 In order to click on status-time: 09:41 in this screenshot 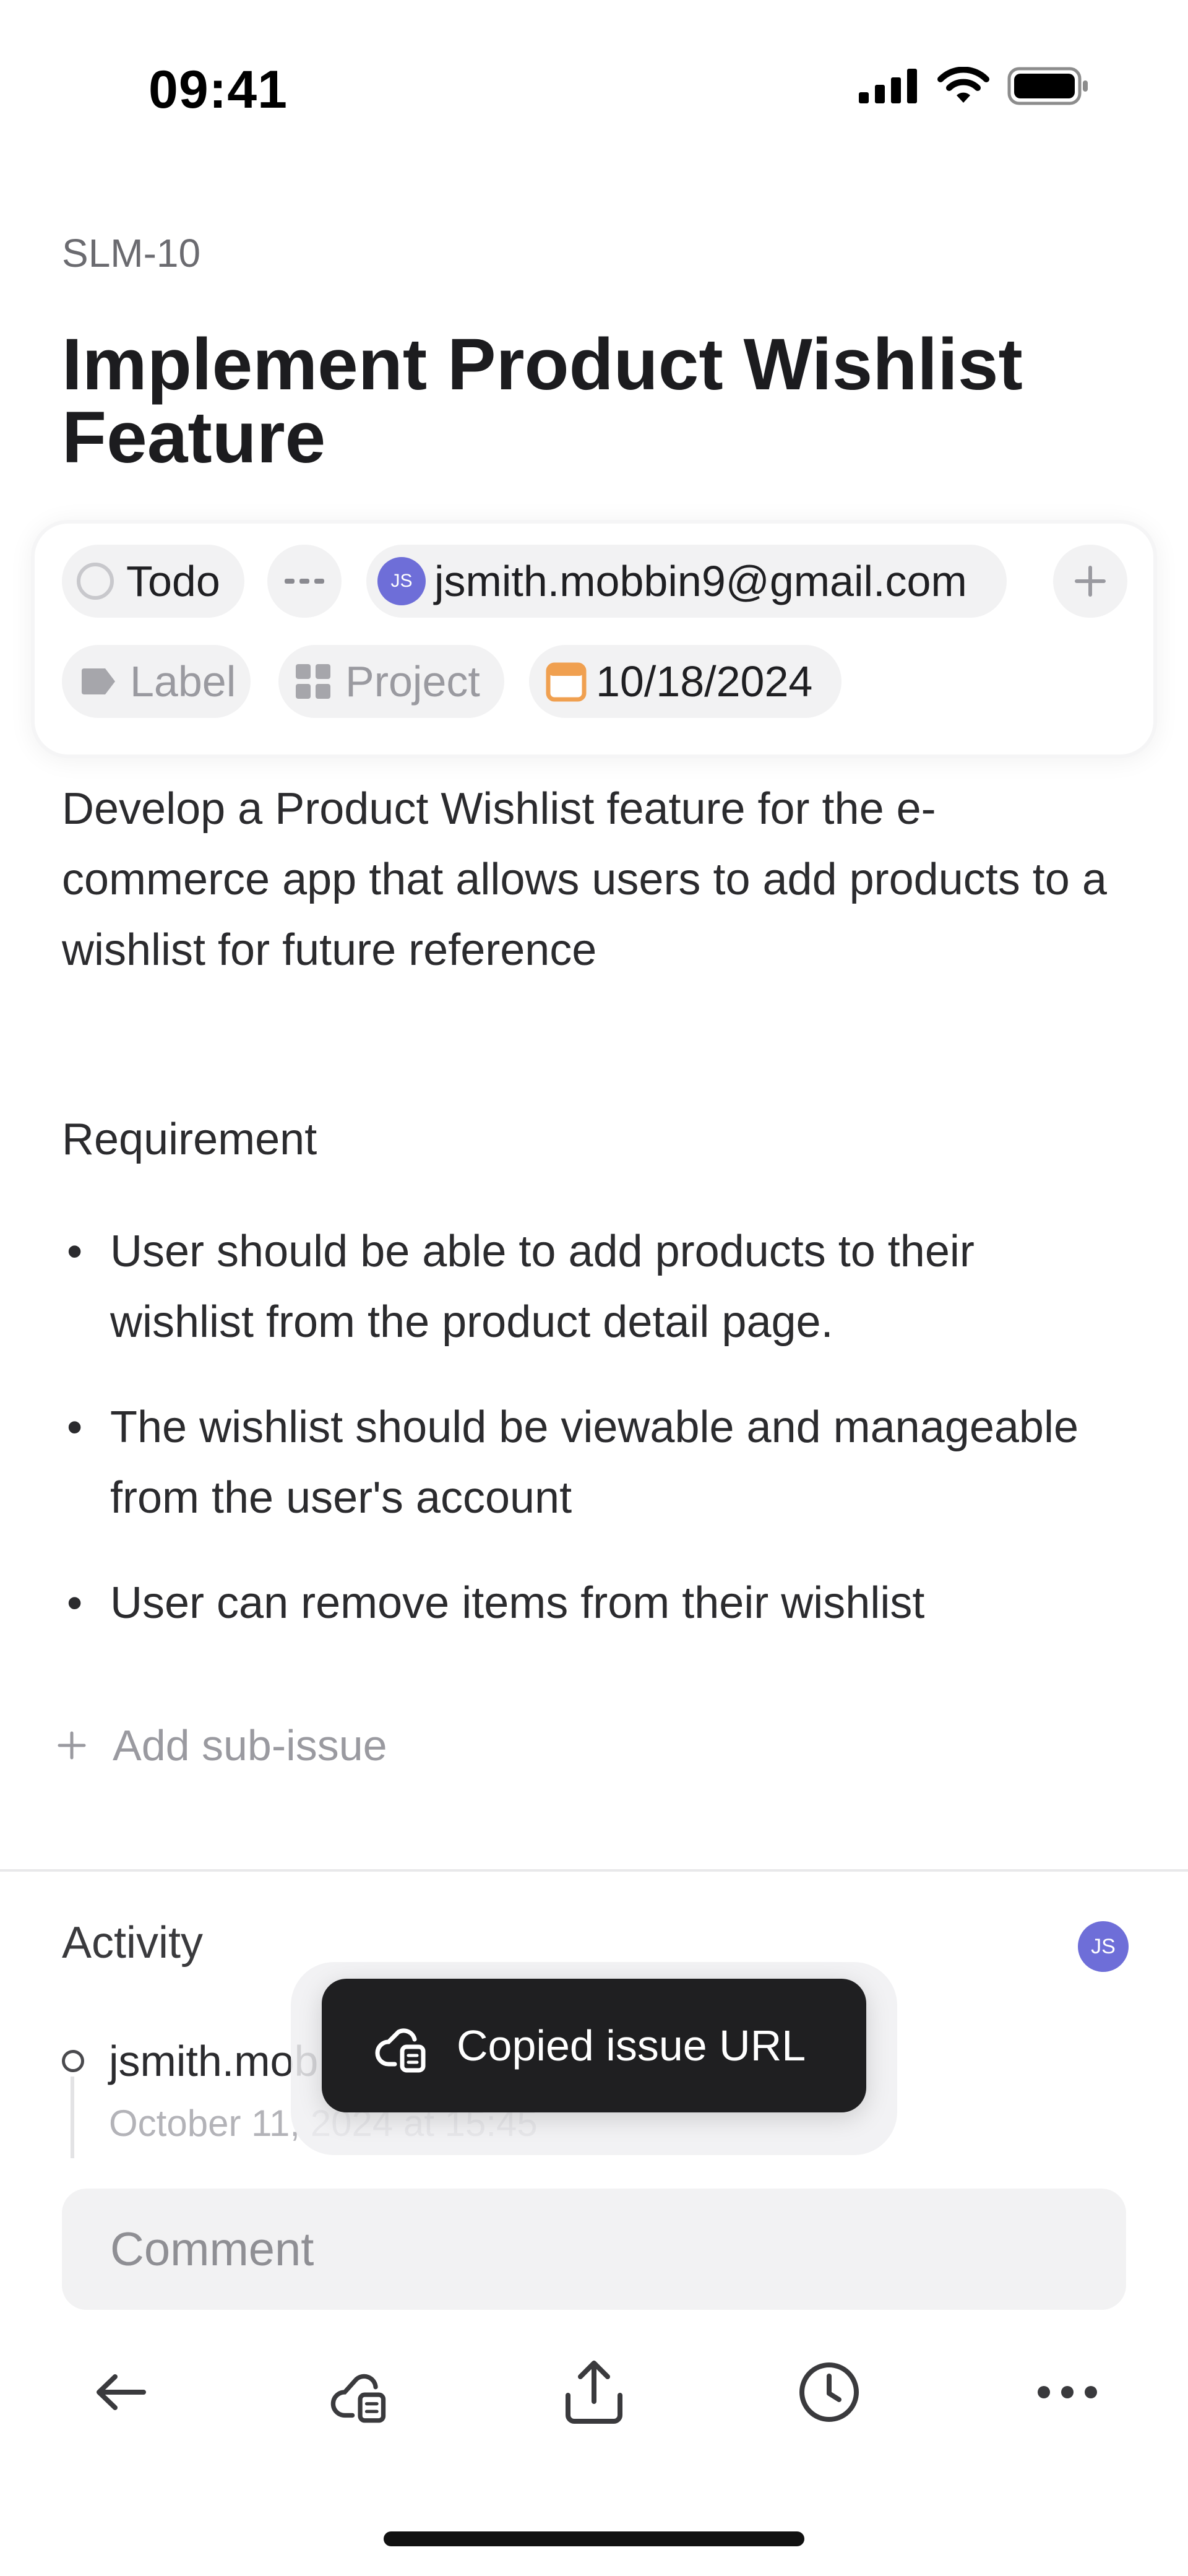, I will do `click(218, 89)`.